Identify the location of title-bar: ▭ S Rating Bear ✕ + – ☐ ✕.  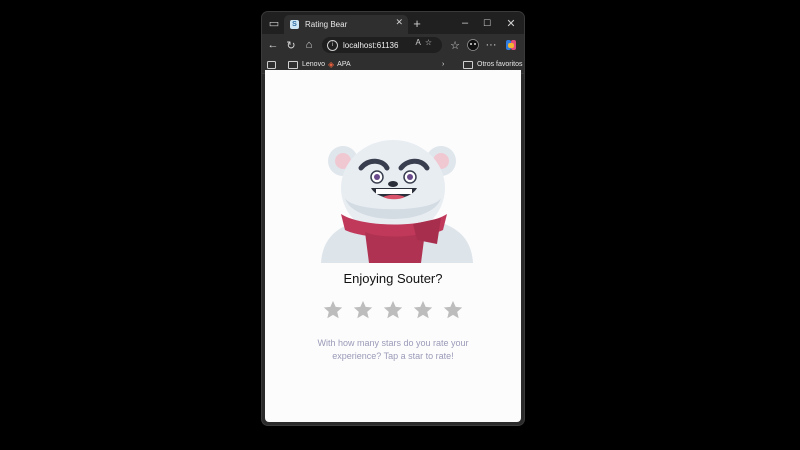
(393, 23).